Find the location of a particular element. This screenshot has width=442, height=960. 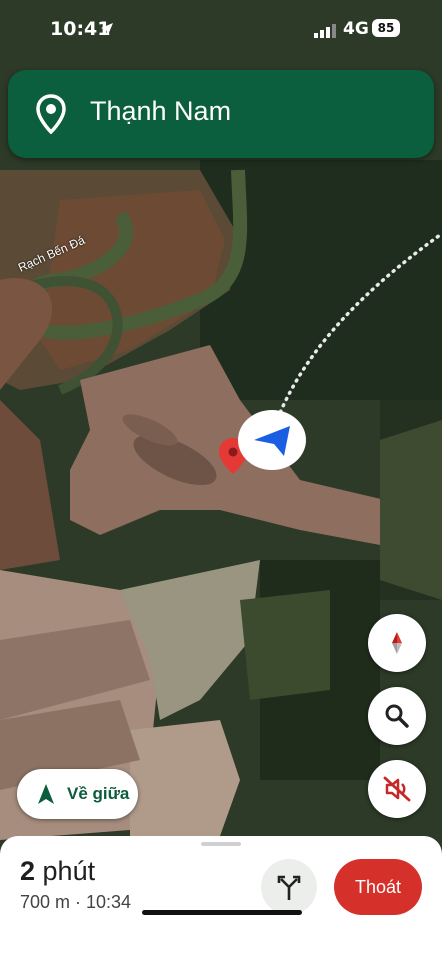

location-pin-icon is located at coordinates (51, 114).